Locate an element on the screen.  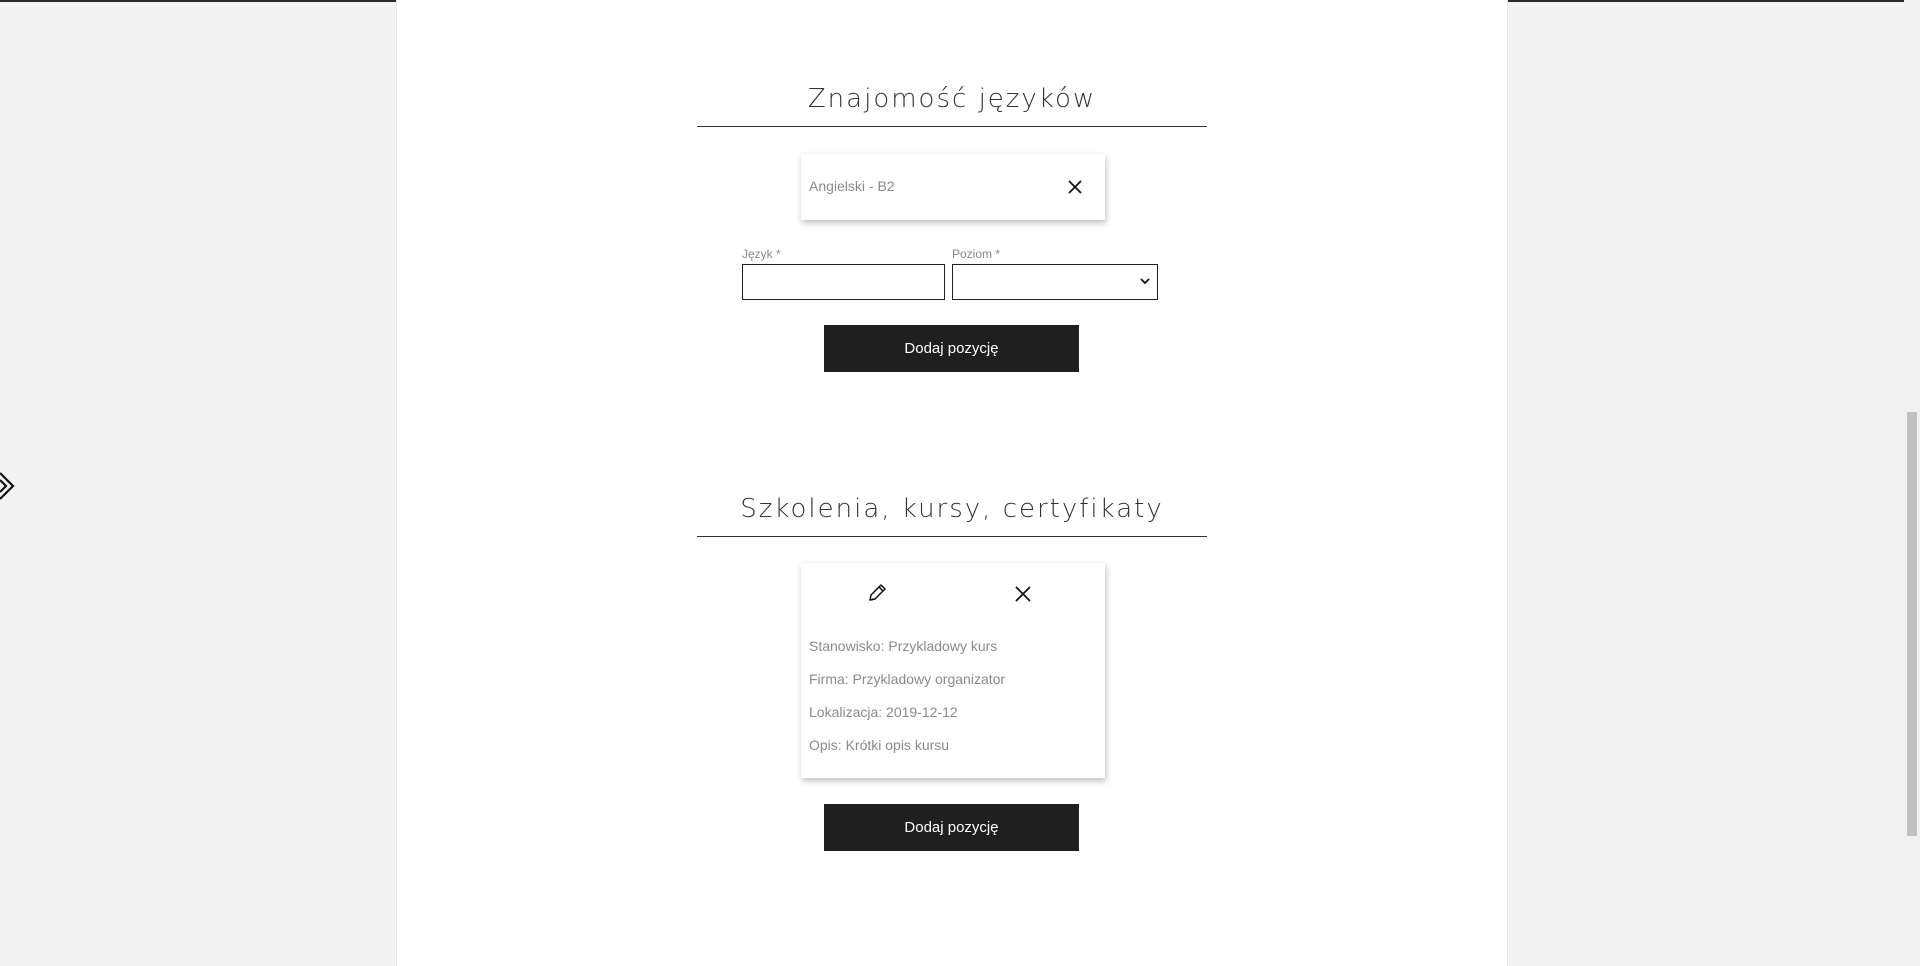
scrollbar-thumb is located at coordinates (1912, 624).